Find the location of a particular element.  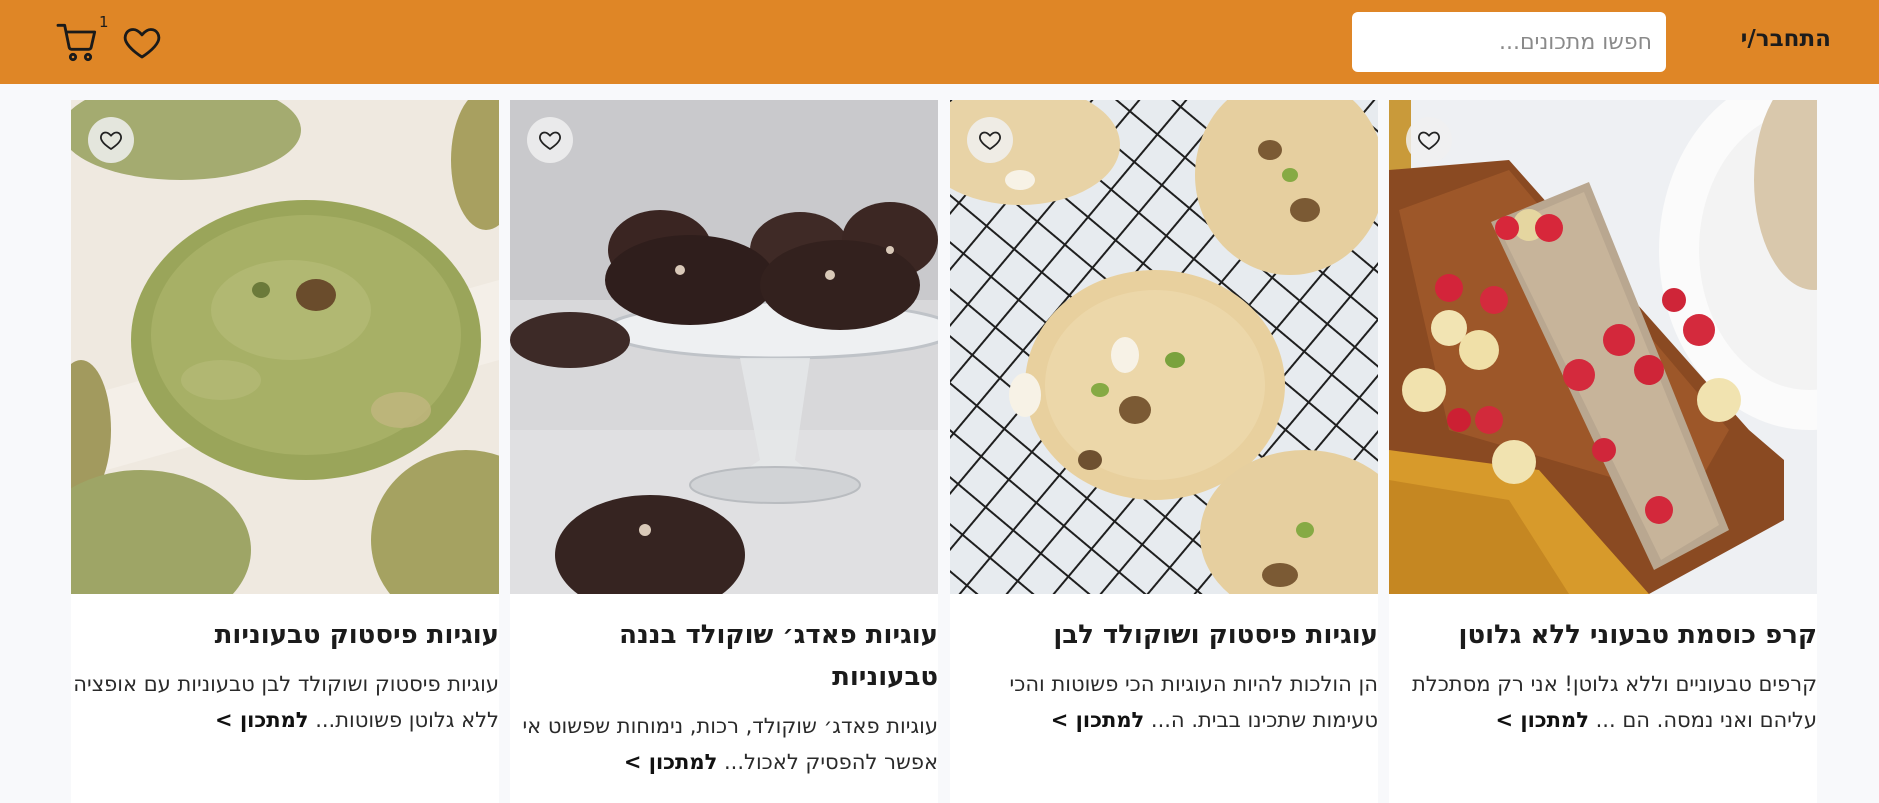

favorites-heart-icon is located at coordinates (142, 42).